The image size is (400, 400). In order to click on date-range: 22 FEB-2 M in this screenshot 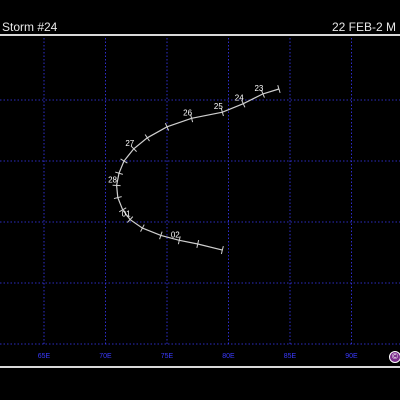, I will do `click(363, 27)`.